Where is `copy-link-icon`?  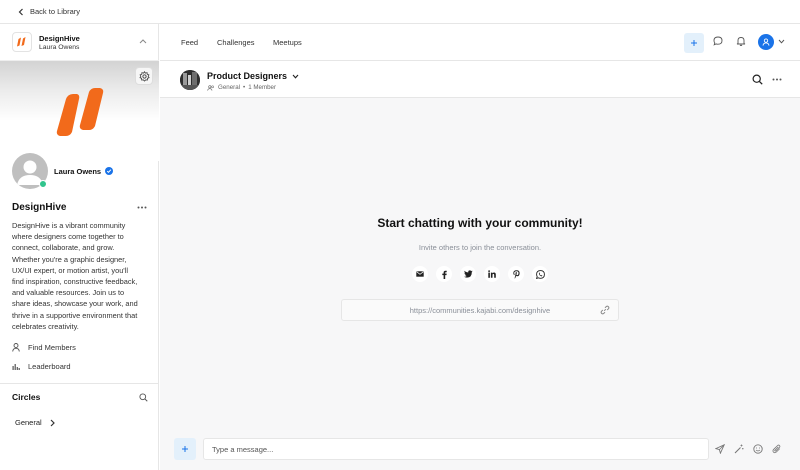
copy-link-icon is located at coordinates (605, 310).